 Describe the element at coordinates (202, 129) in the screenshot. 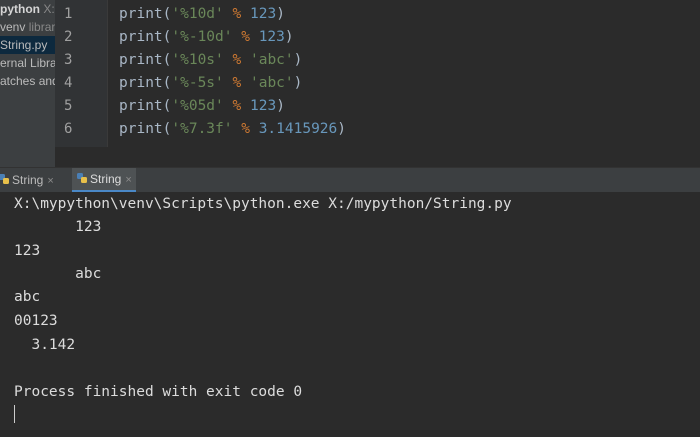

I see `code-format-string: '%7.3f'` at that location.